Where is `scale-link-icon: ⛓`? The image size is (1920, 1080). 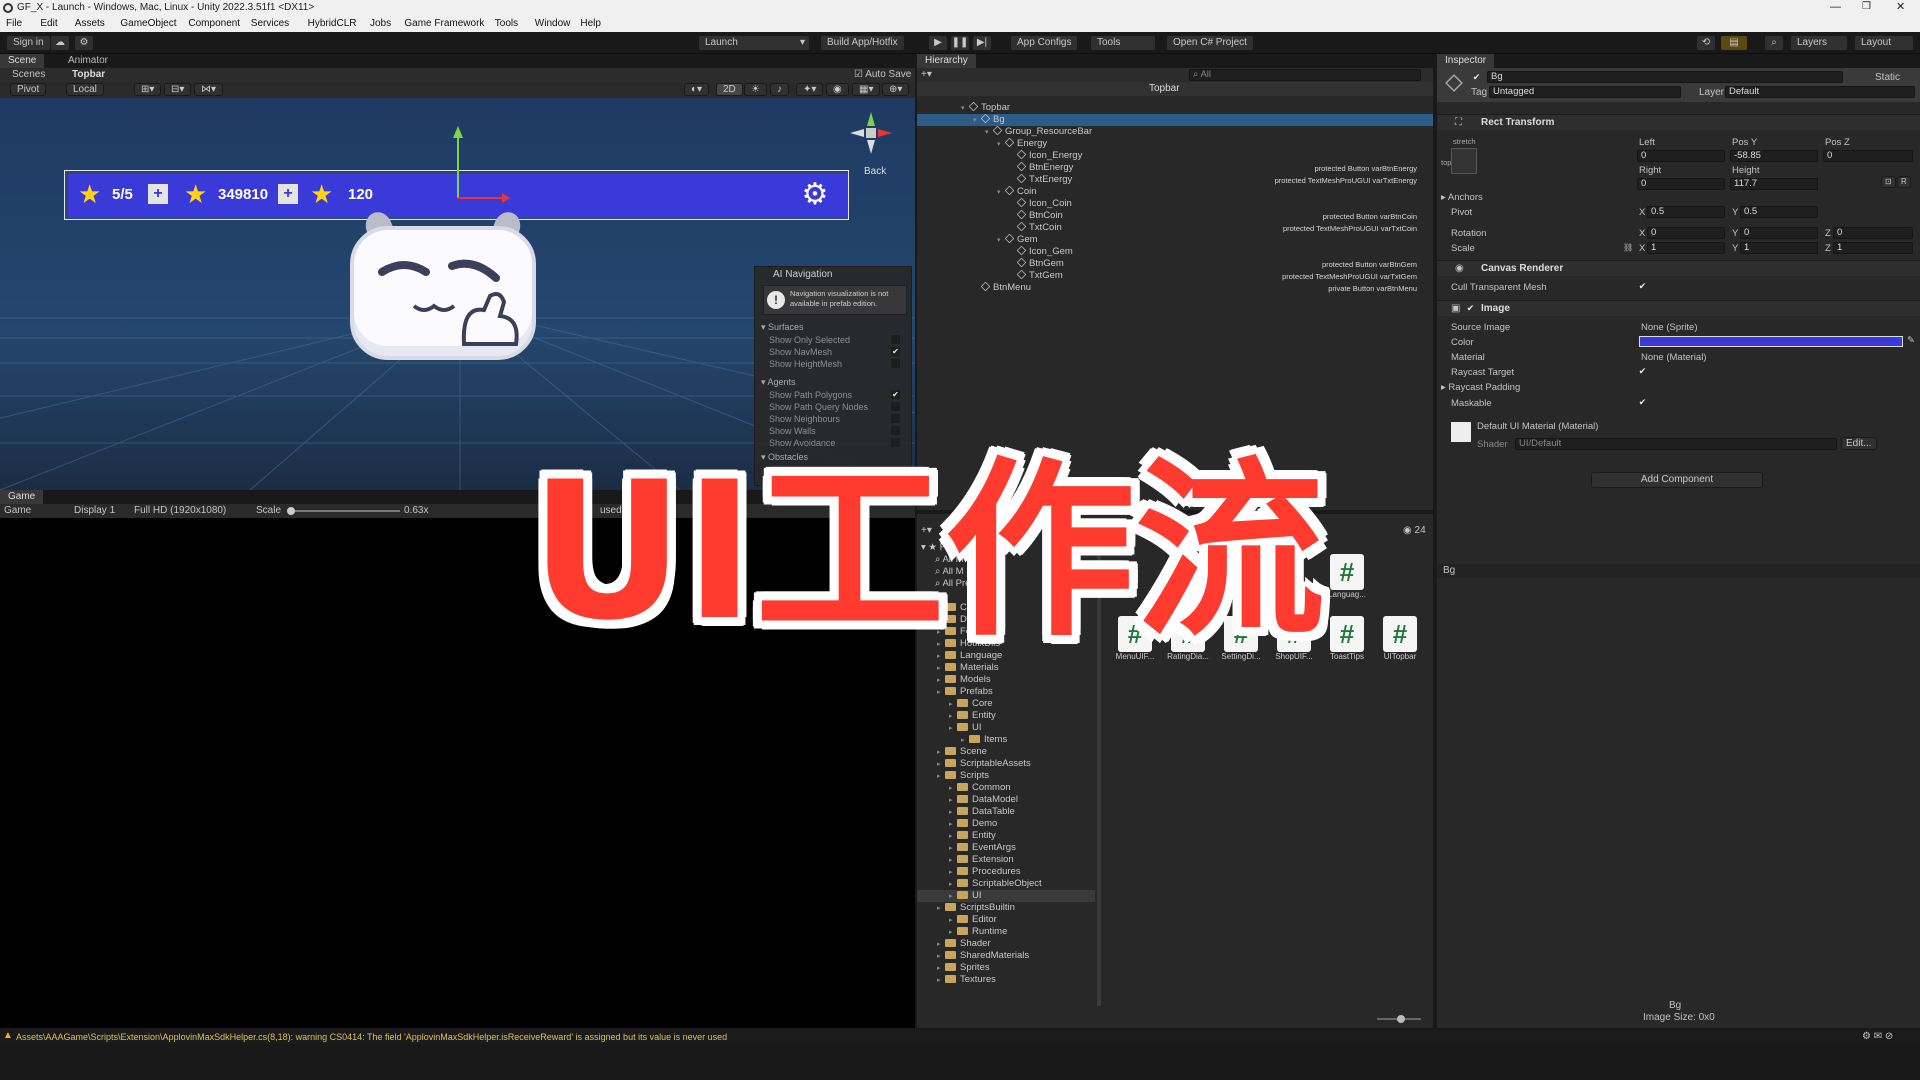
scale-link-icon: ⛓ is located at coordinates (1628, 247).